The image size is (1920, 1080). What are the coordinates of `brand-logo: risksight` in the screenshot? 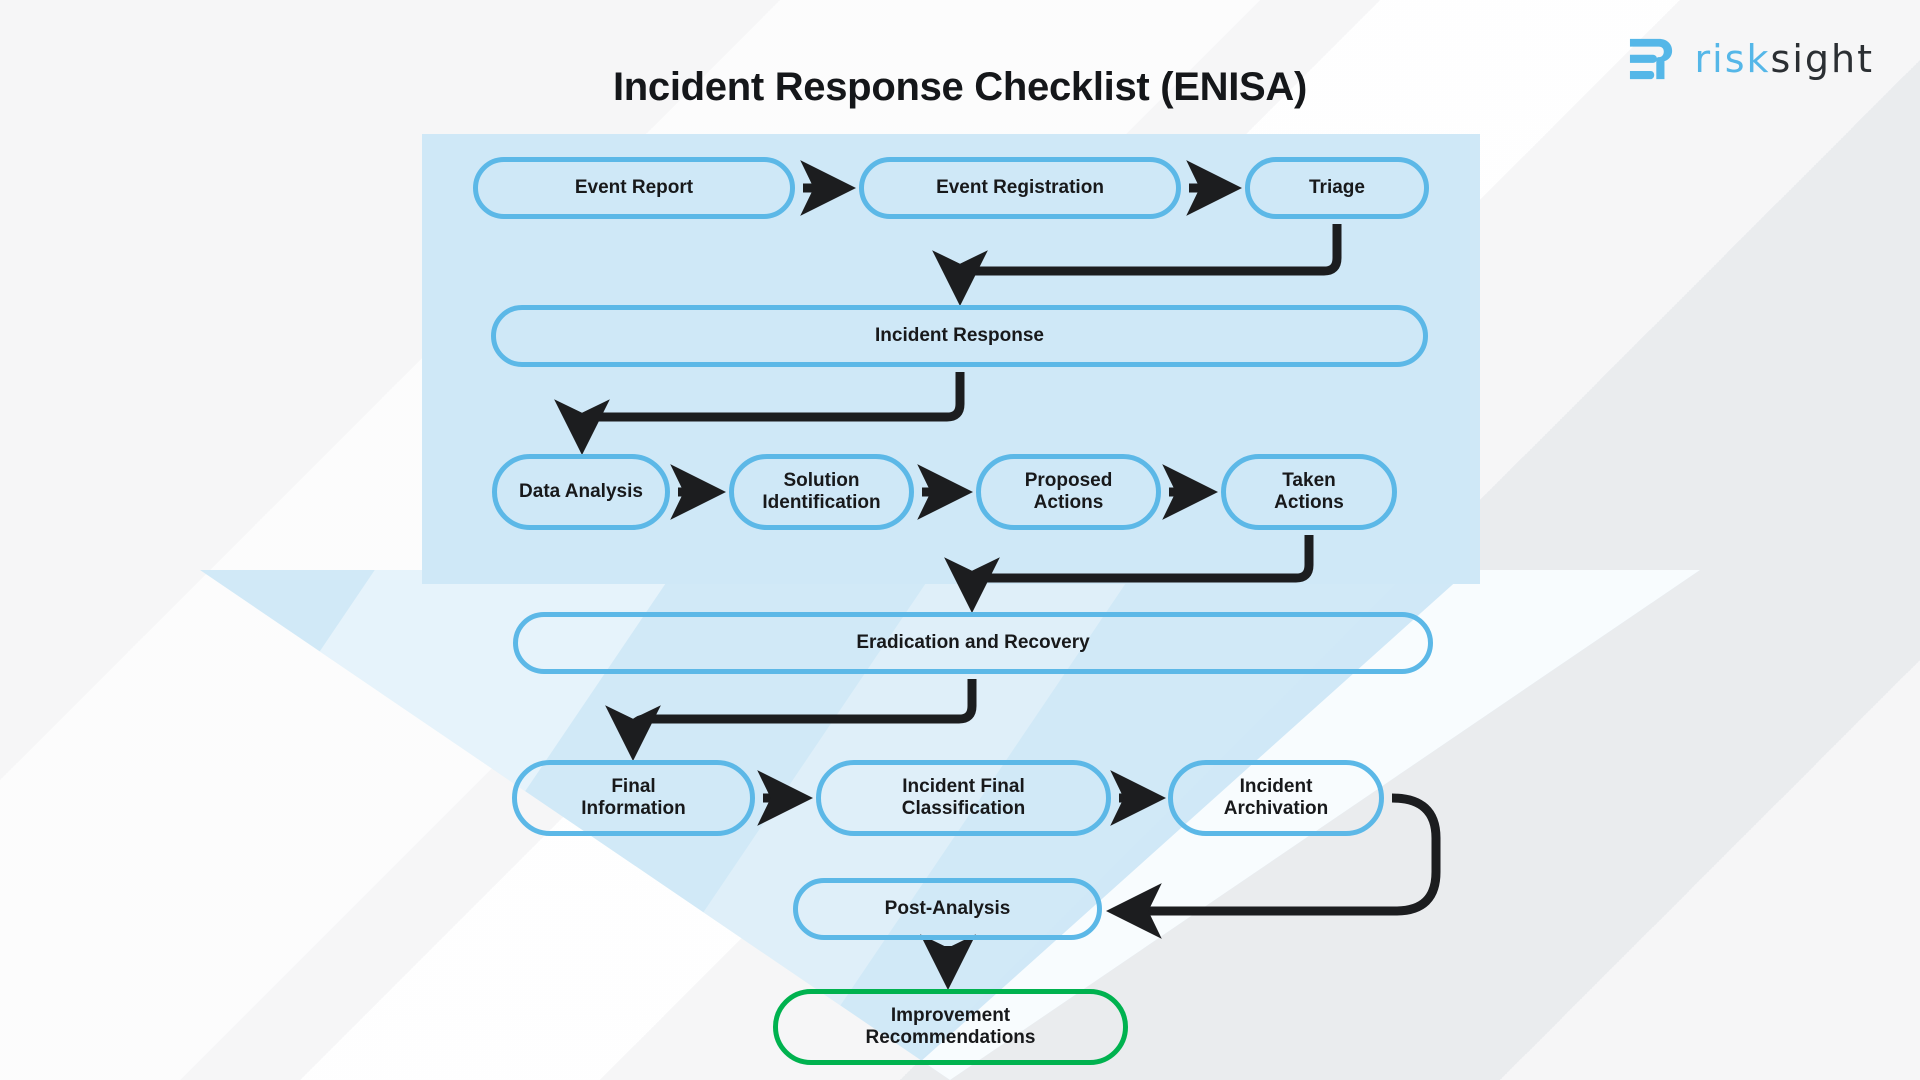 It's located at (1750, 59).